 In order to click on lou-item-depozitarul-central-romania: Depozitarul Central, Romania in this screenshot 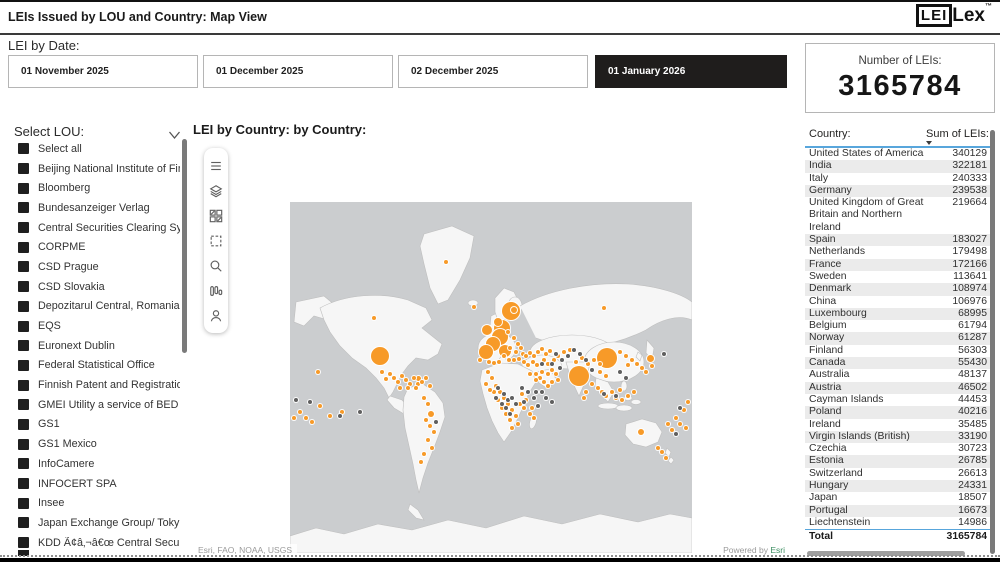, I will do `click(97, 307)`.